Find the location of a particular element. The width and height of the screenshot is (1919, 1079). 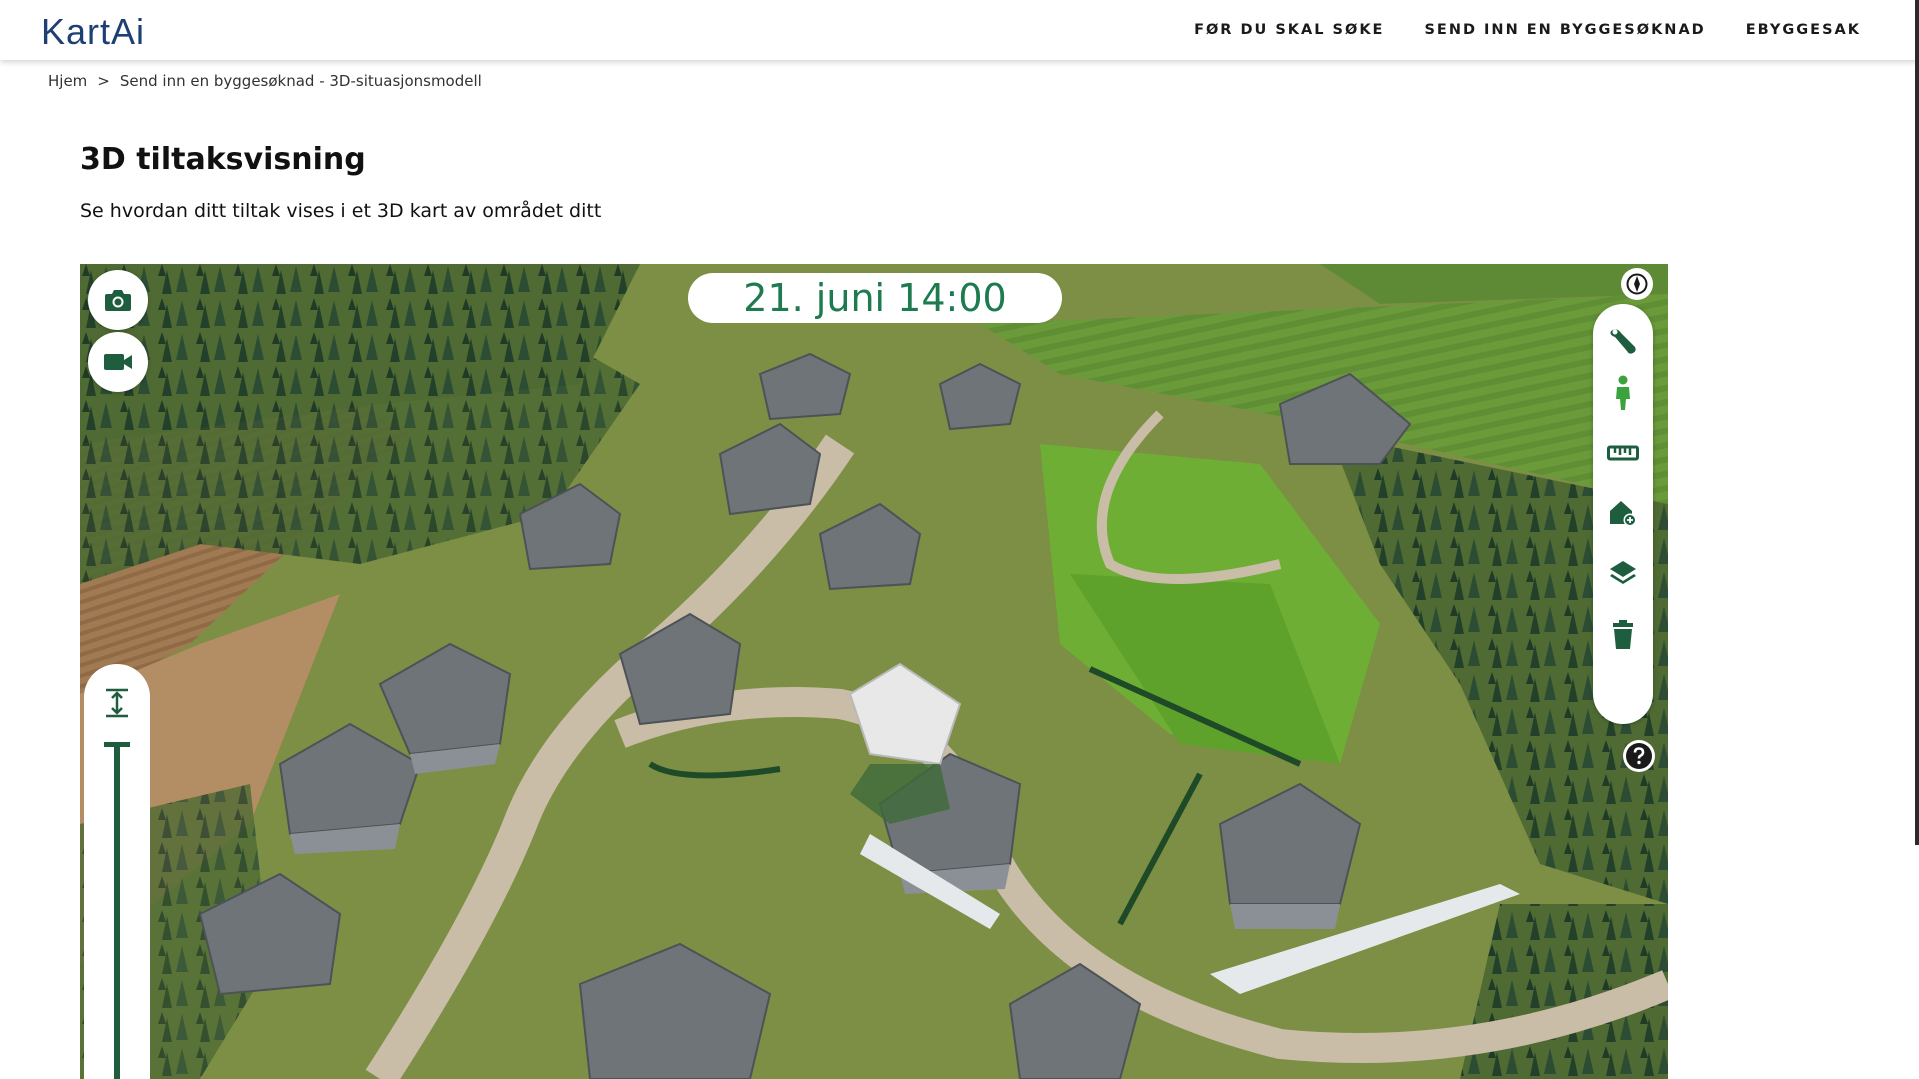

compass-button is located at coordinates (1637, 284).